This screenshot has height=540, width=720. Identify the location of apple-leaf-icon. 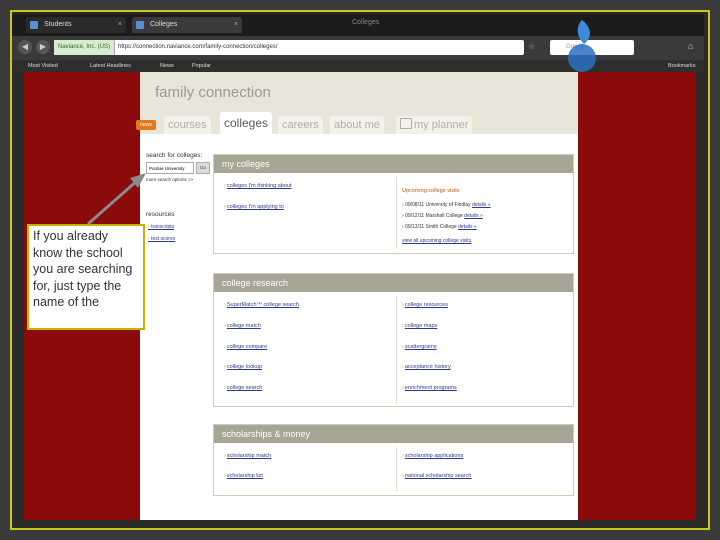
(582, 46).